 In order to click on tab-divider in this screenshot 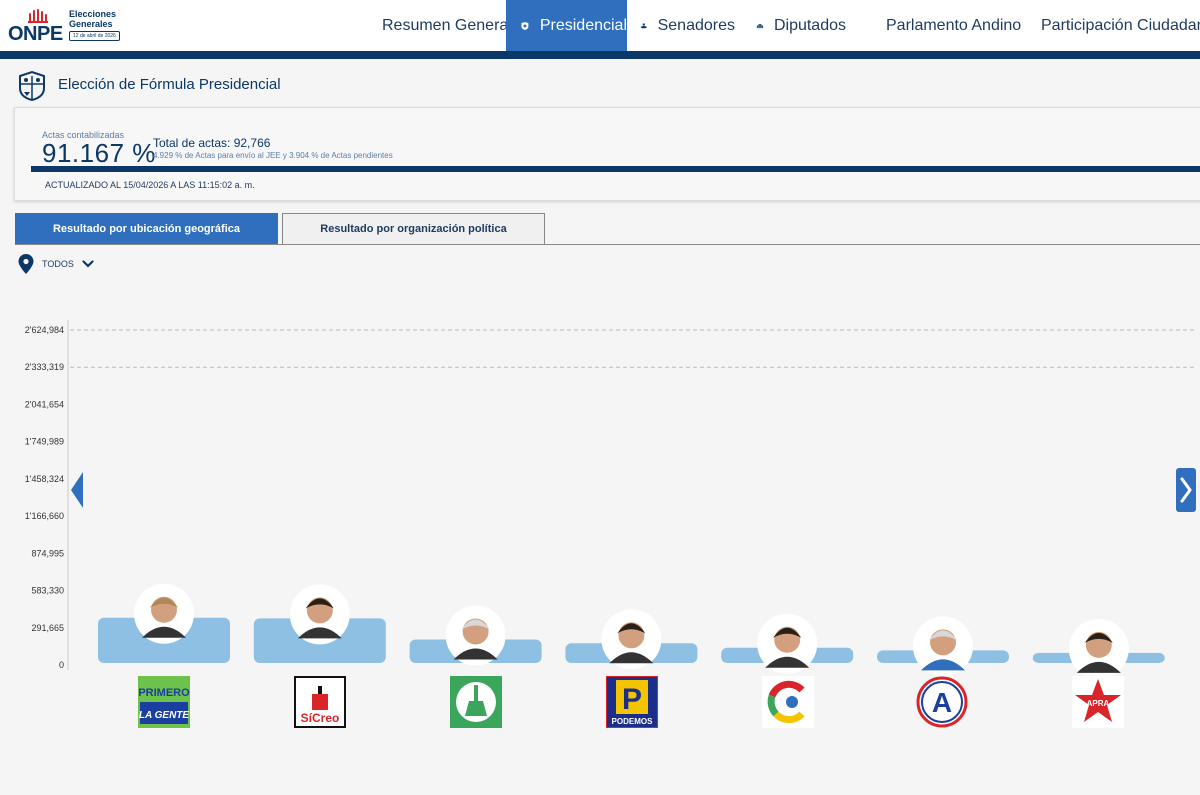, I will do `click(607, 244)`.